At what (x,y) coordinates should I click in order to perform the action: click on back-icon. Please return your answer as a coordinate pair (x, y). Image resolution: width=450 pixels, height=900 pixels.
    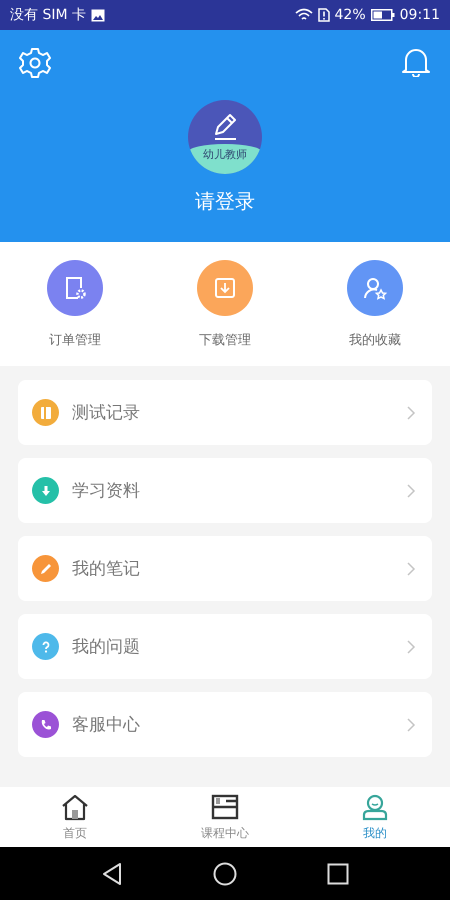
    Looking at the image, I should click on (112, 874).